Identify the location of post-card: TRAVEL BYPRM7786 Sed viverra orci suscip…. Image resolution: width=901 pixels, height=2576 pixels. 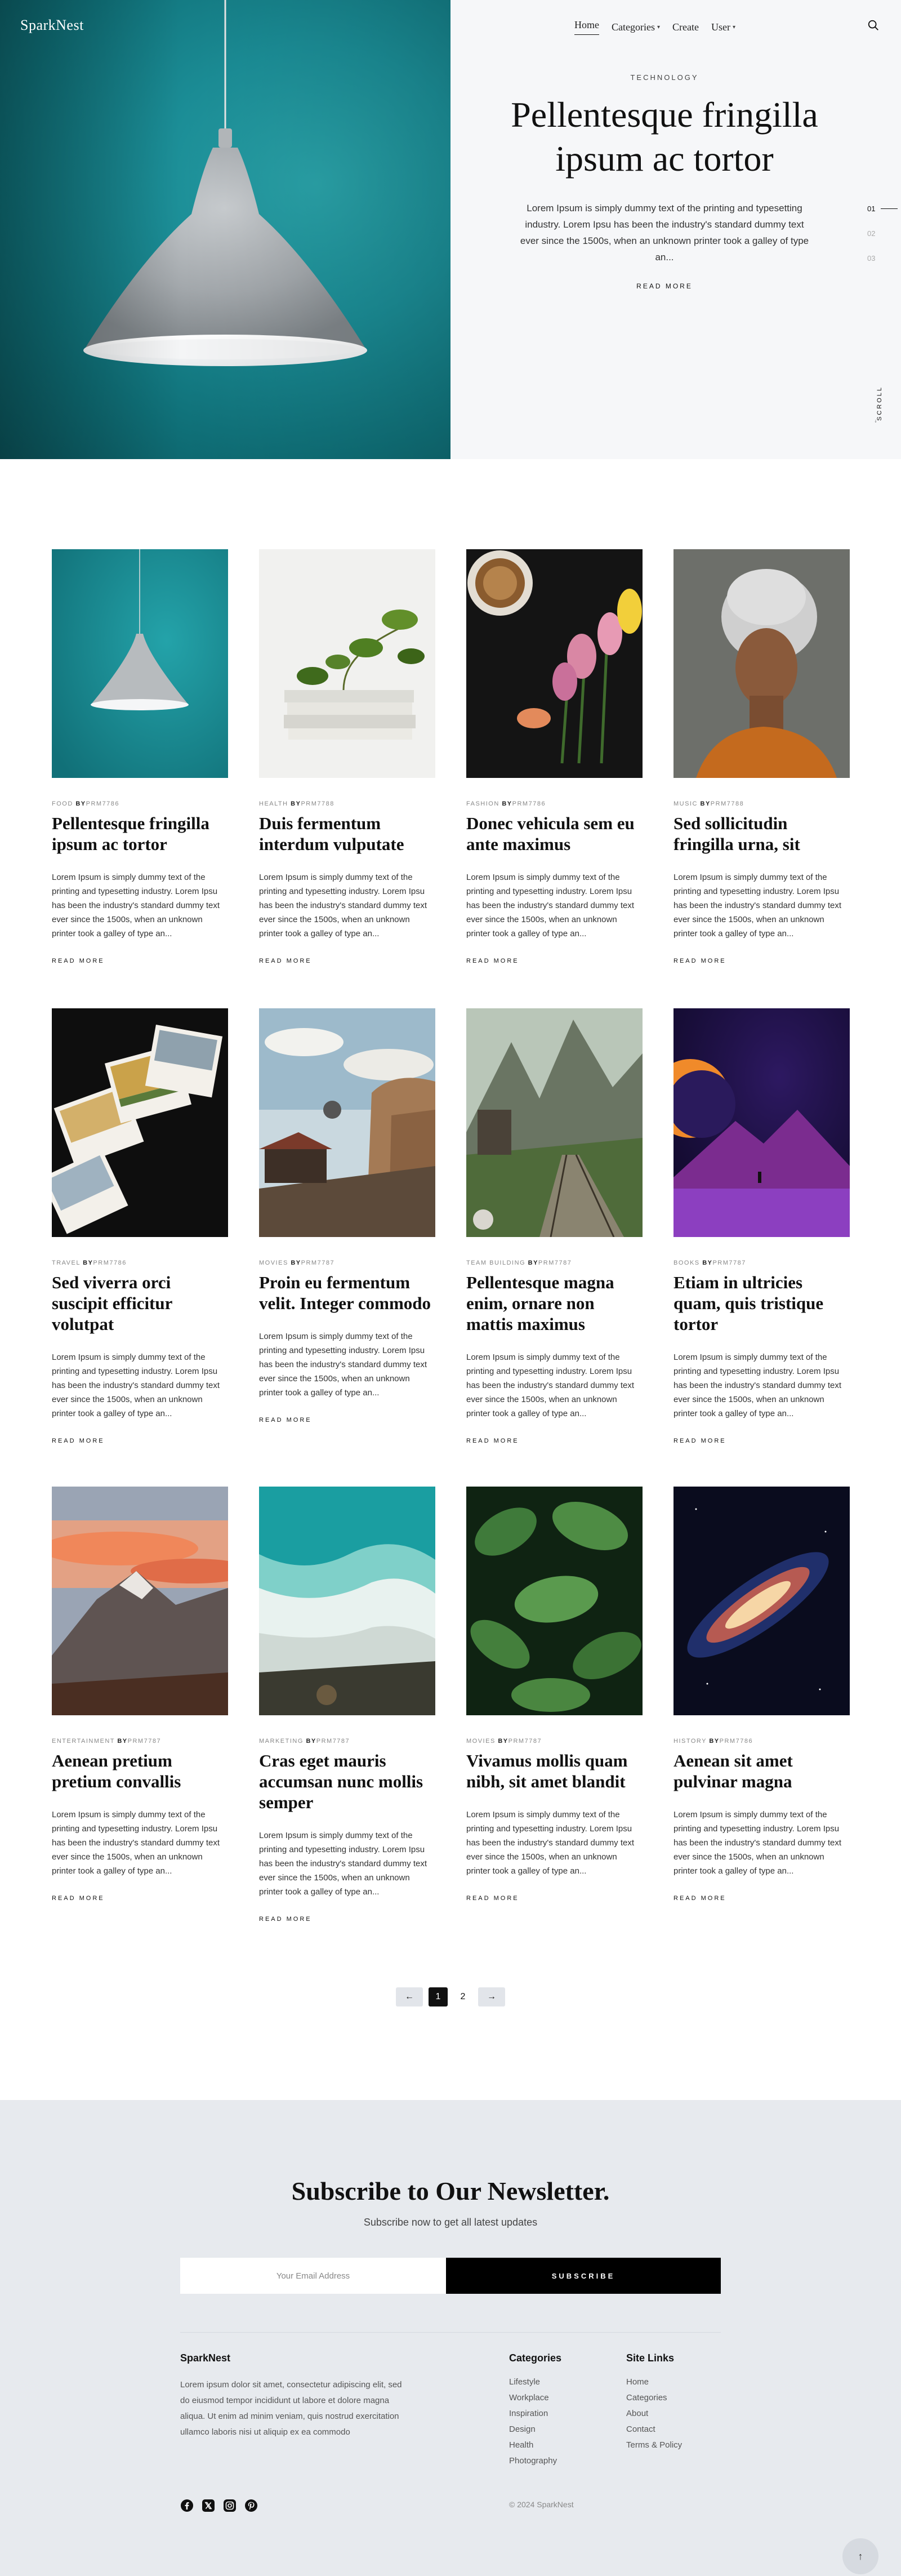
(140, 1226).